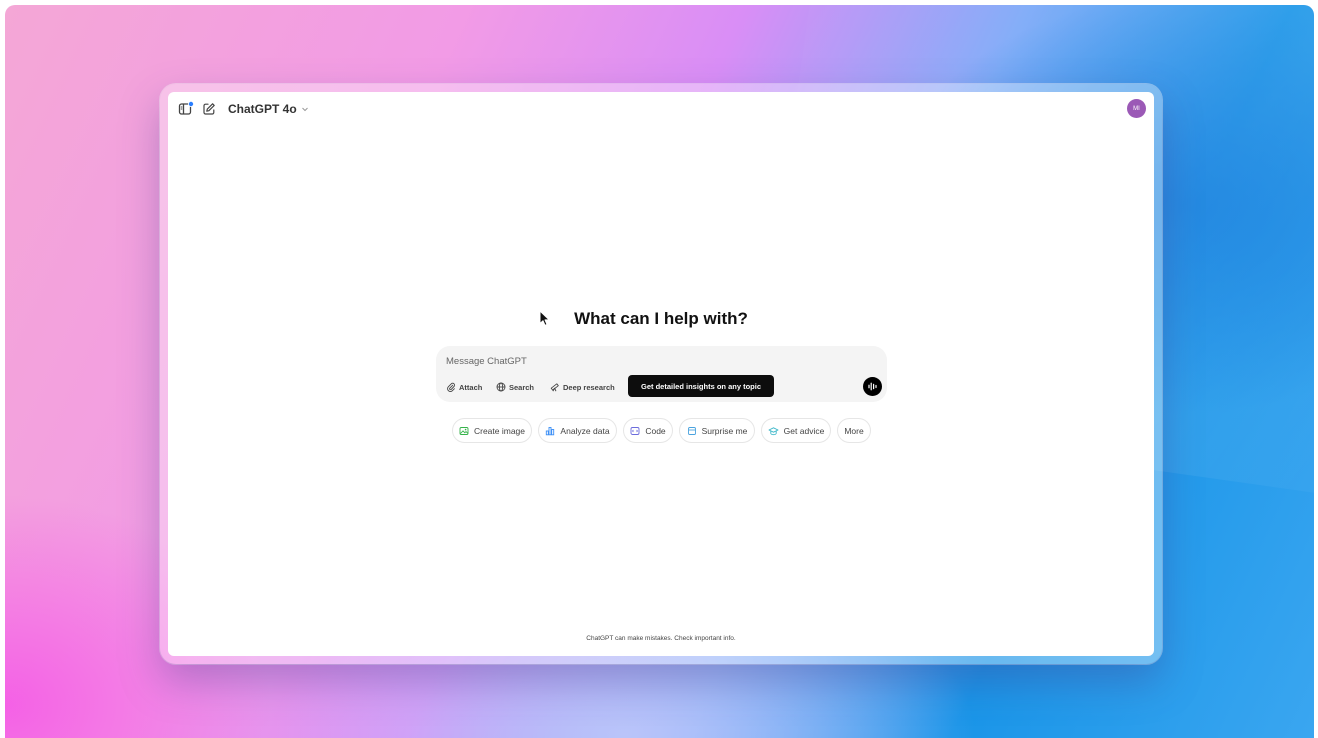  Describe the element at coordinates (451, 387) in the screenshot. I see `paperclip-icon` at that location.